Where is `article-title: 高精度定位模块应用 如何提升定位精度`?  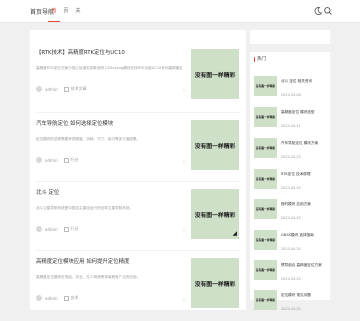
article-title: 高精度定位模块应用 如何提升定位精度 is located at coordinates (108, 261).